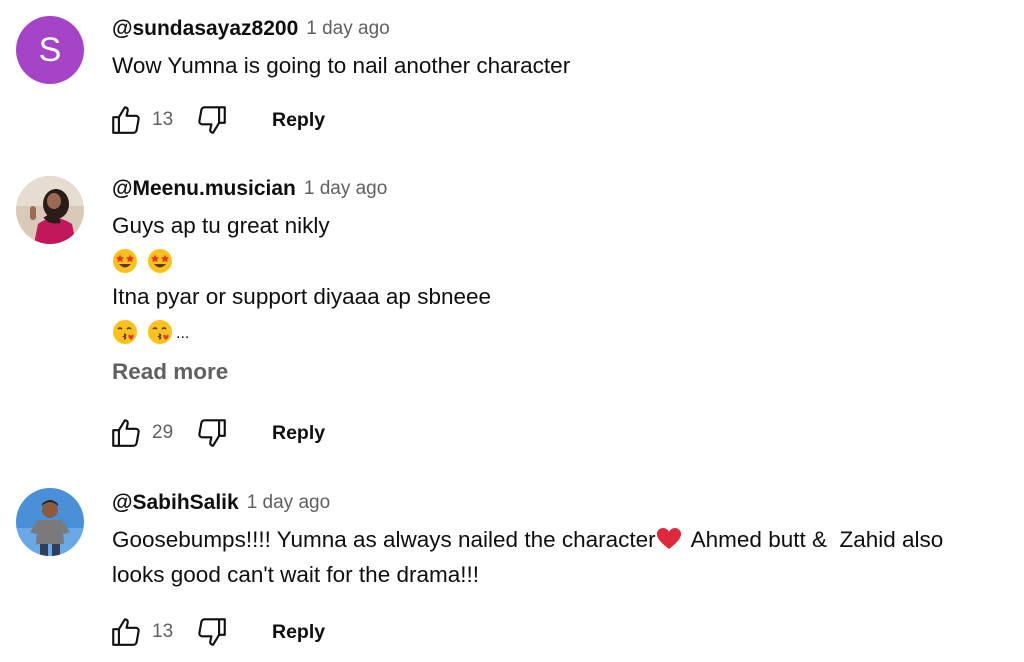 The image size is (1024, 662). What do you see at coordinates (563, 372) in the screenshot?
I see `read-more-button: Read more` at bounding box center [563, 372].